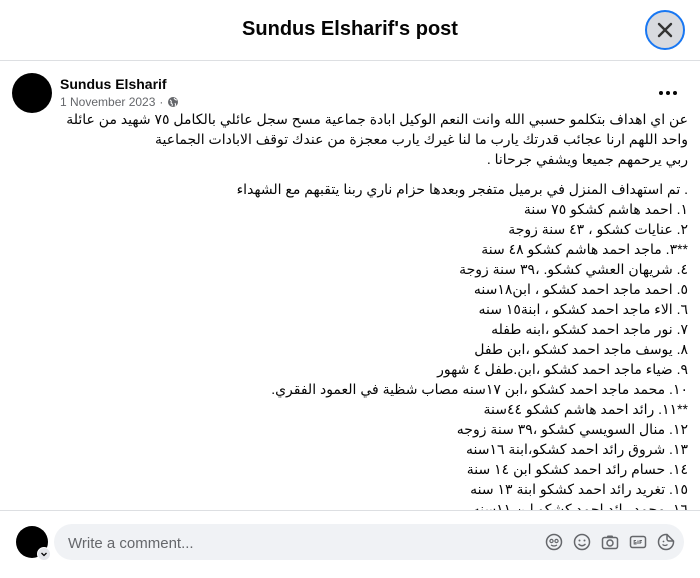 The image size is (700, 578). Describe the element at coordinates (173, 102) in the screenshot. I see `globe-icon` at that location.